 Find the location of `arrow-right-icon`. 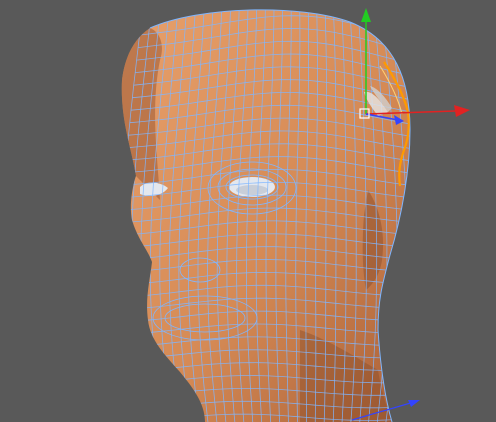

arrow-right-icon is located at coordinates (462, 111).